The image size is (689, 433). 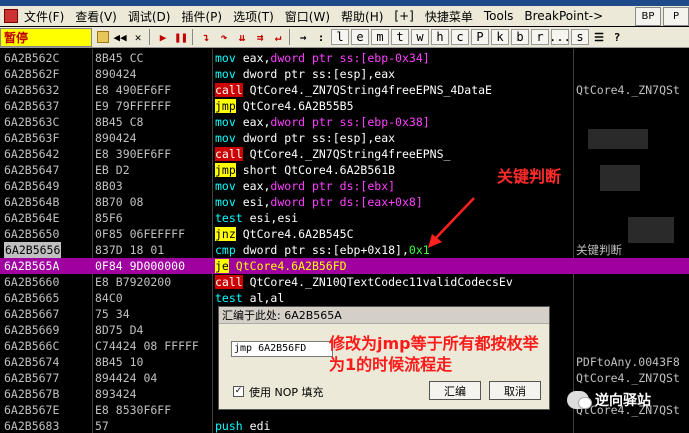 I want to click on assemble-button: 汇编, so click(x=455, y=390).